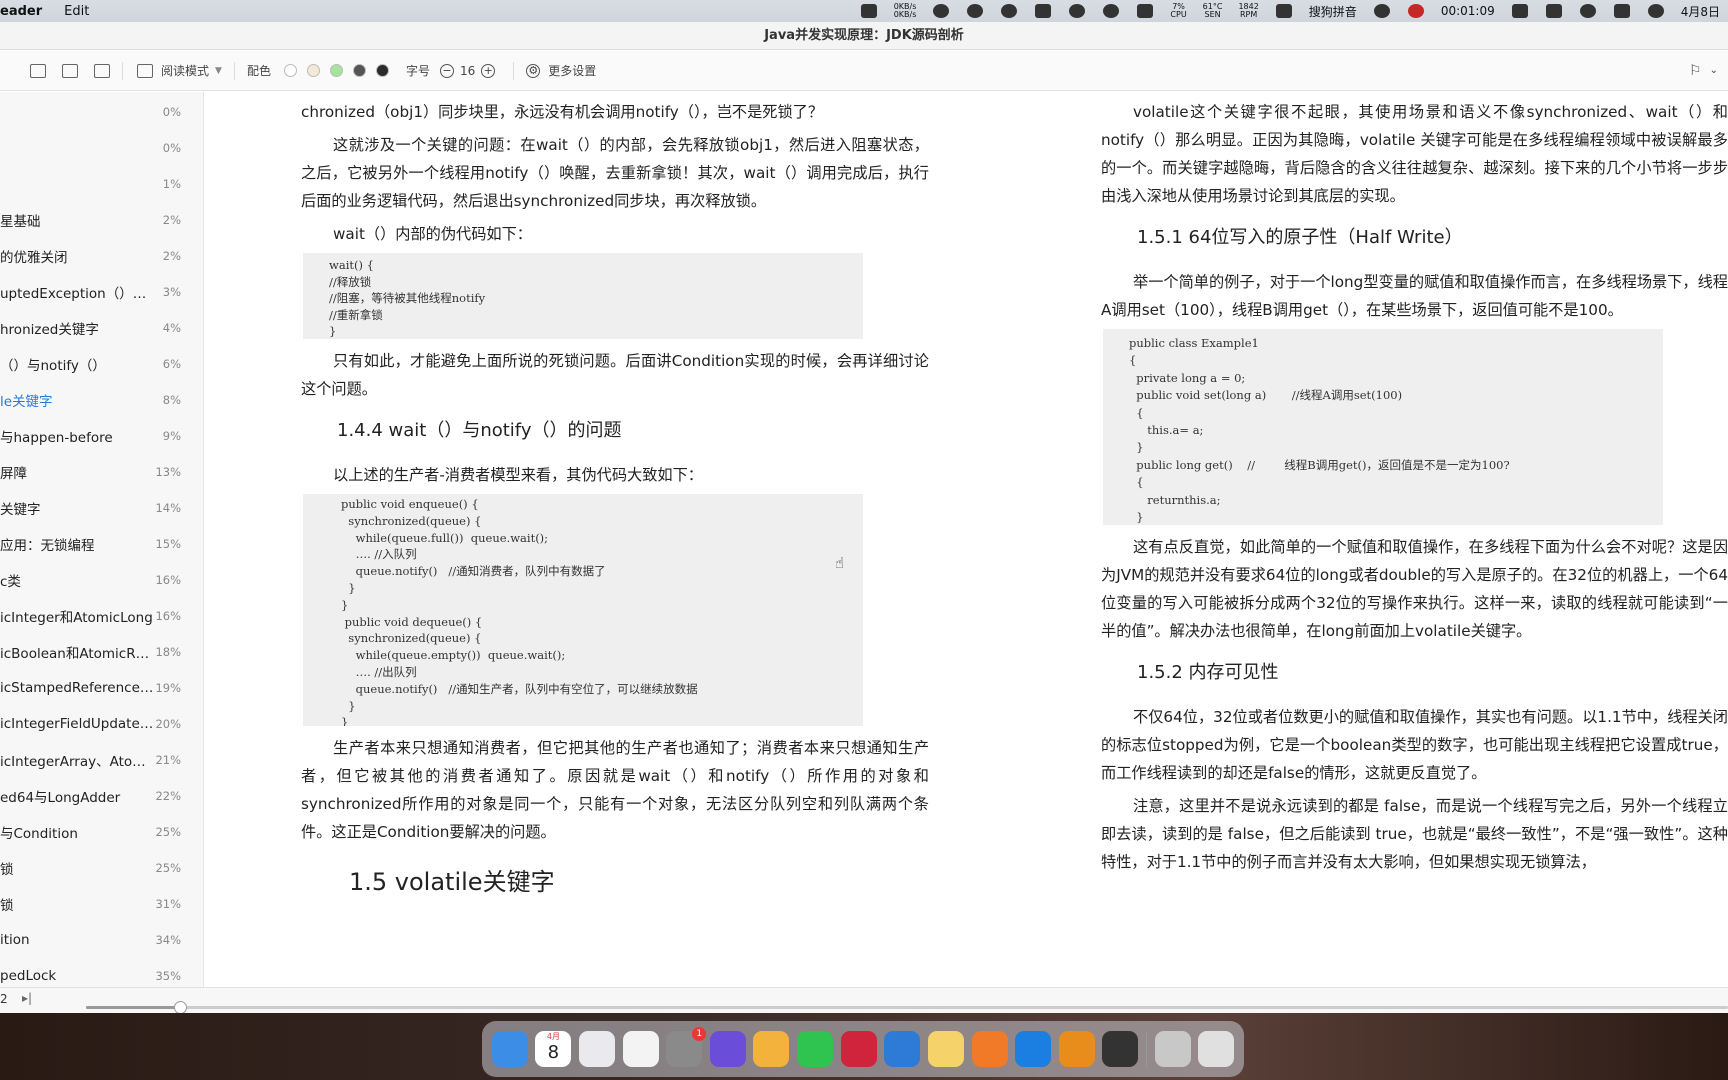 This screenshot has height=1080, width=1728. What do you see at coordinates (941, 11) in the screenshot?
I see `check-icon` at bounding box center [941, 11].